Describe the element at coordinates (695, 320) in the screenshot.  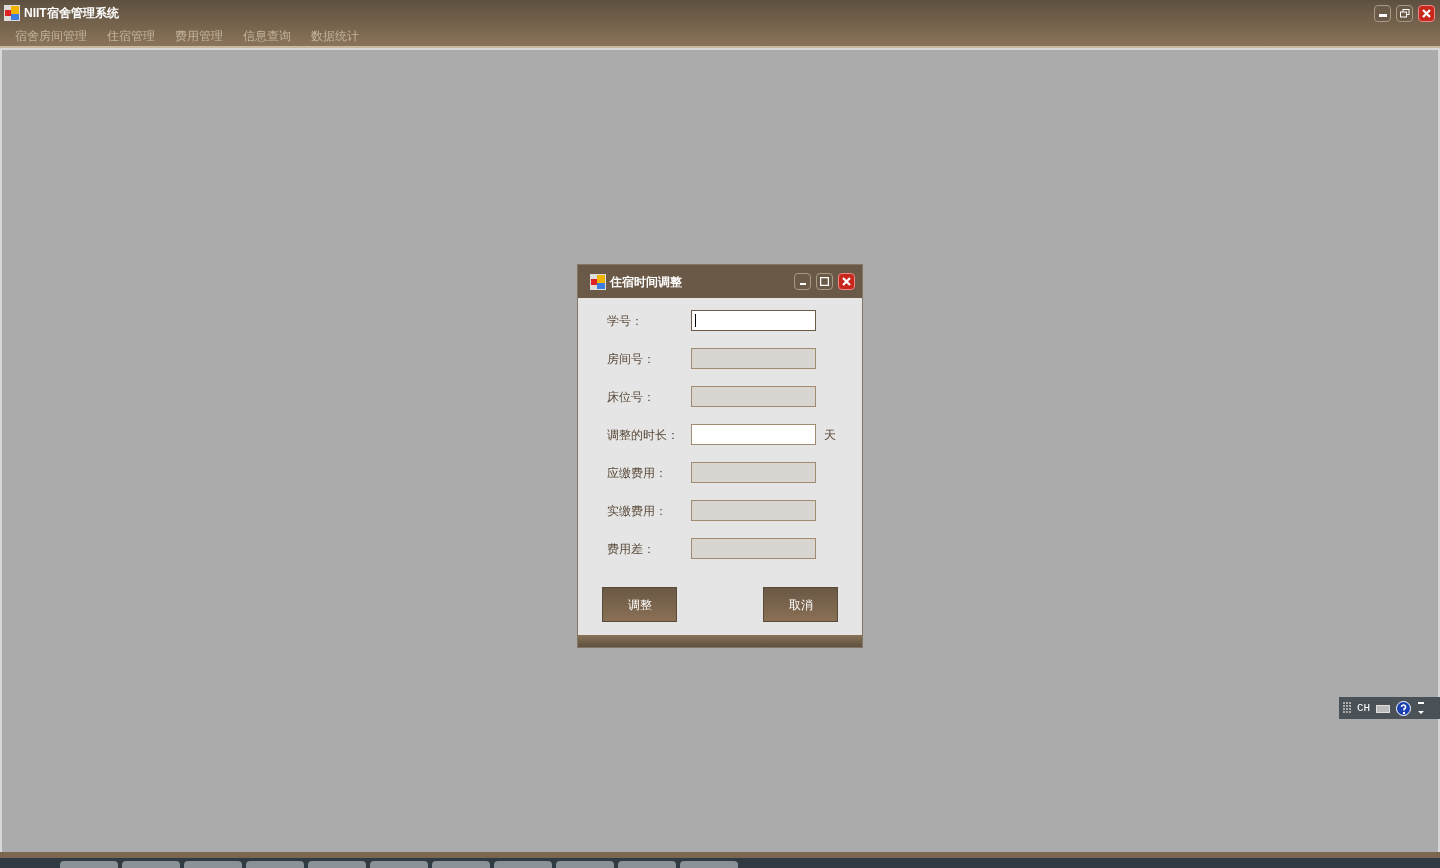
I see `text-cursor` at that location.